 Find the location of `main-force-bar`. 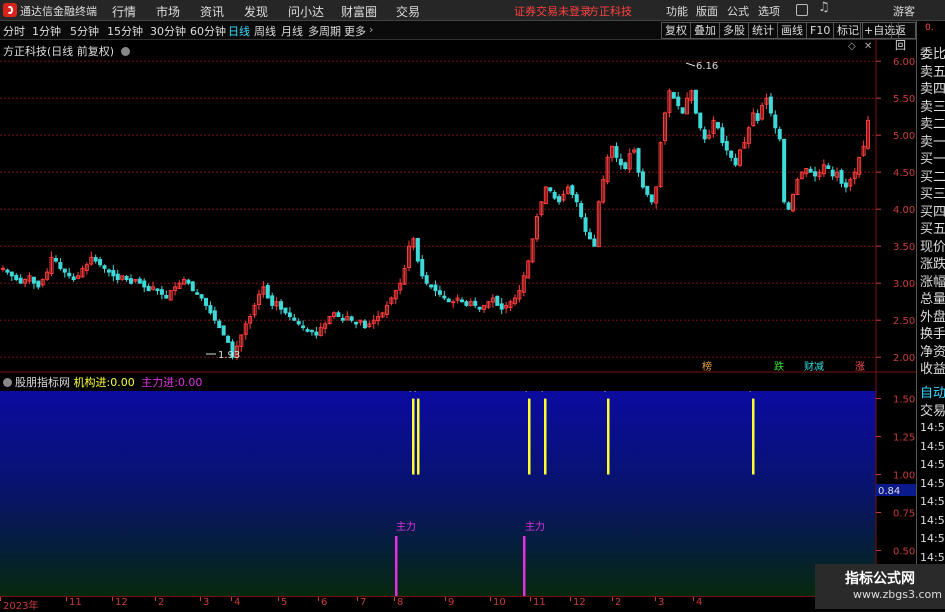

main-force-bar is located at coordinates (524, 566).